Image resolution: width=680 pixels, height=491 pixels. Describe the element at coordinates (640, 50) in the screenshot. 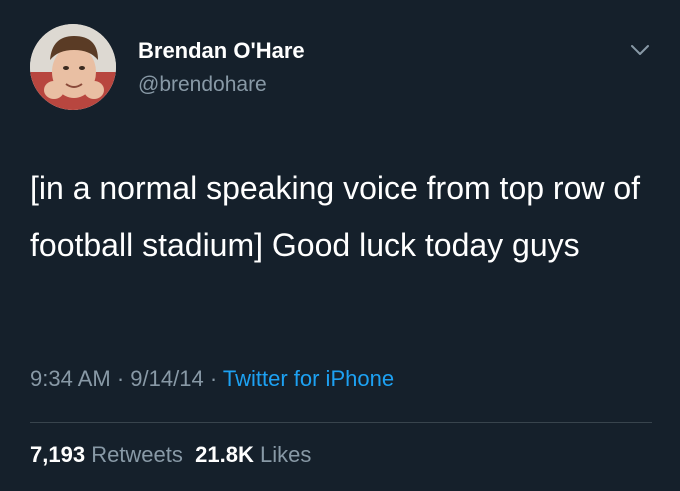

I see `chevron-down-icon` at that location.